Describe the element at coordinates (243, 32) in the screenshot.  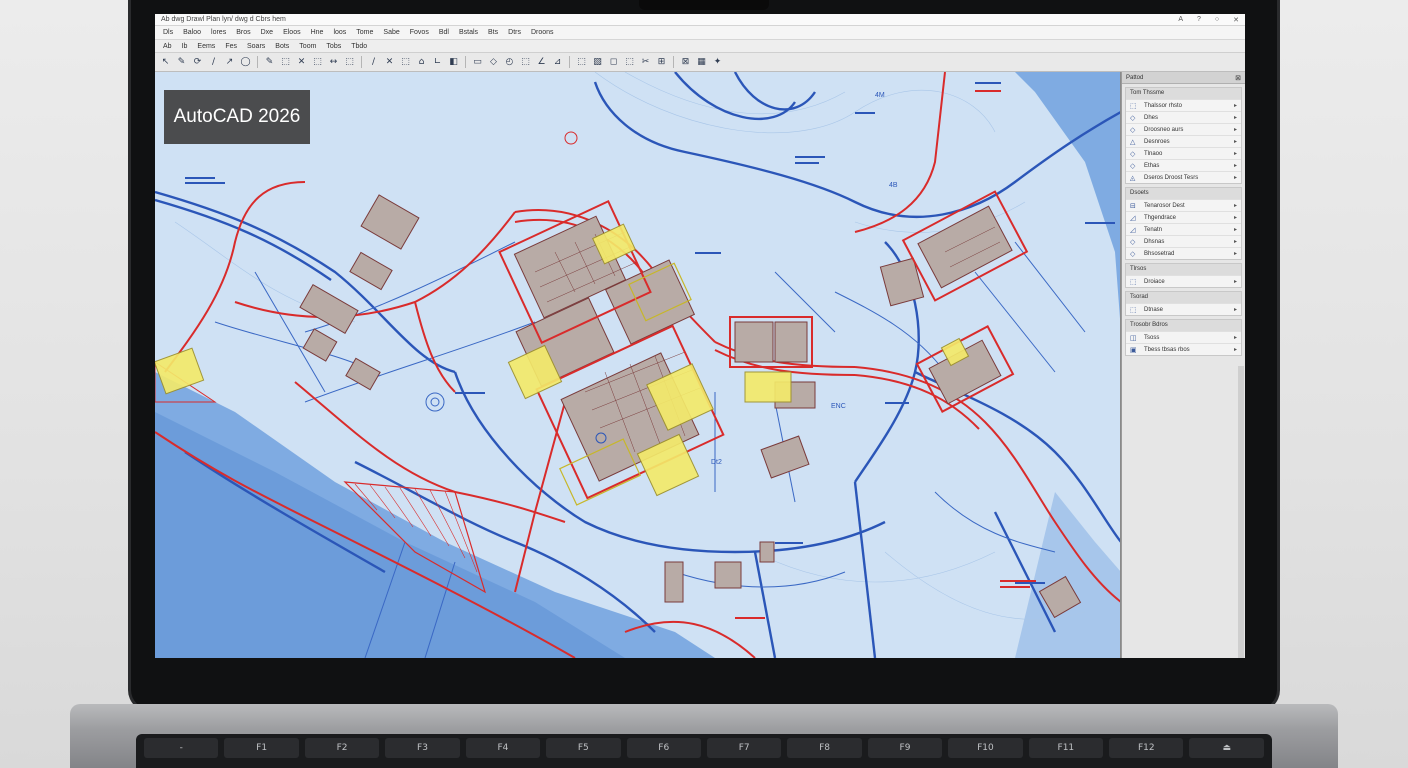
I see `menu-item: Bros` at that location.